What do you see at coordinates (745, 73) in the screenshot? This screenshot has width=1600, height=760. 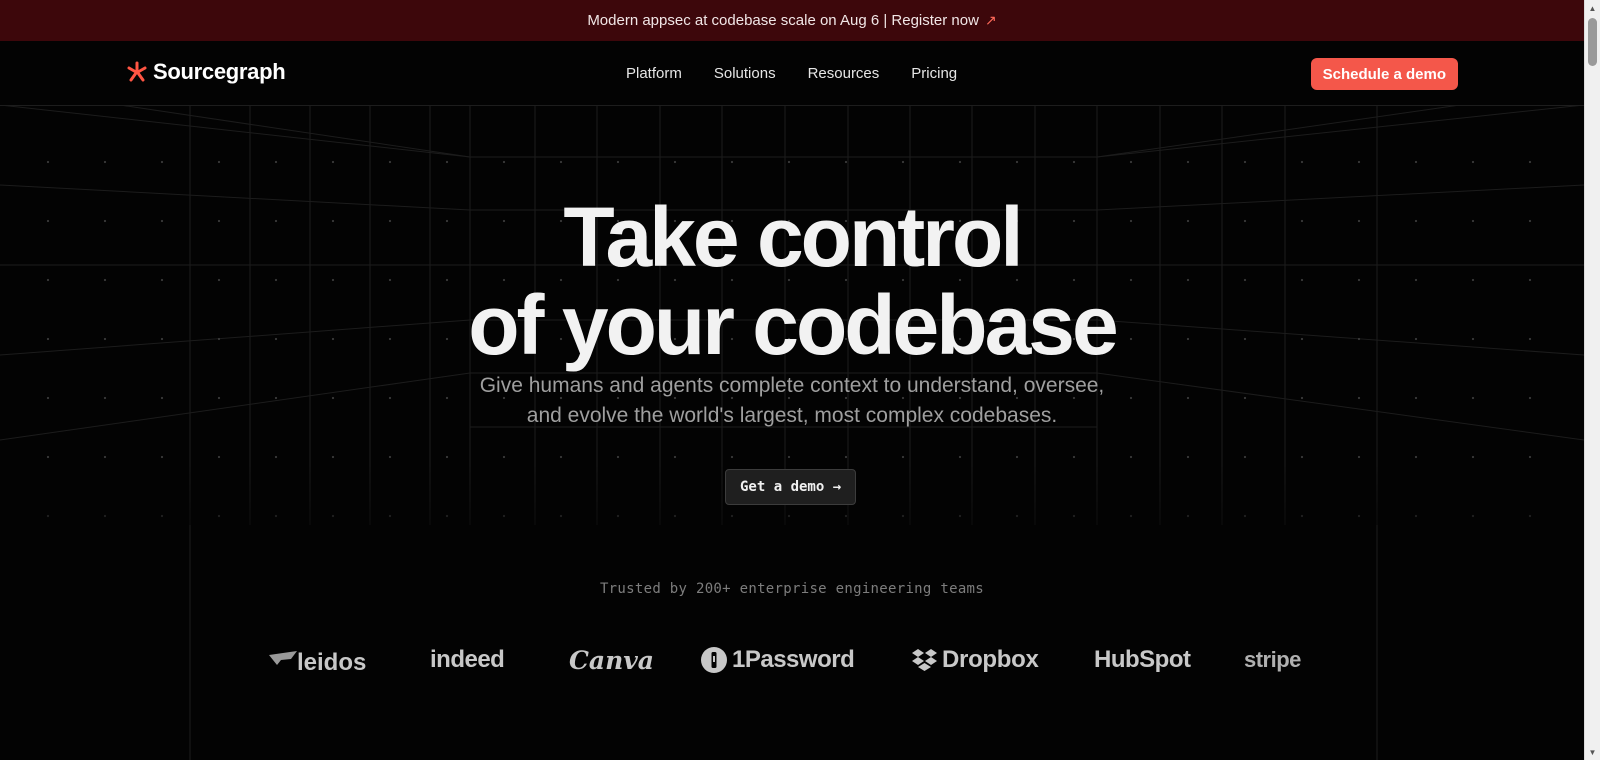 I see `nav-item-solutions: Solutions` at bounding box center [745, 73].